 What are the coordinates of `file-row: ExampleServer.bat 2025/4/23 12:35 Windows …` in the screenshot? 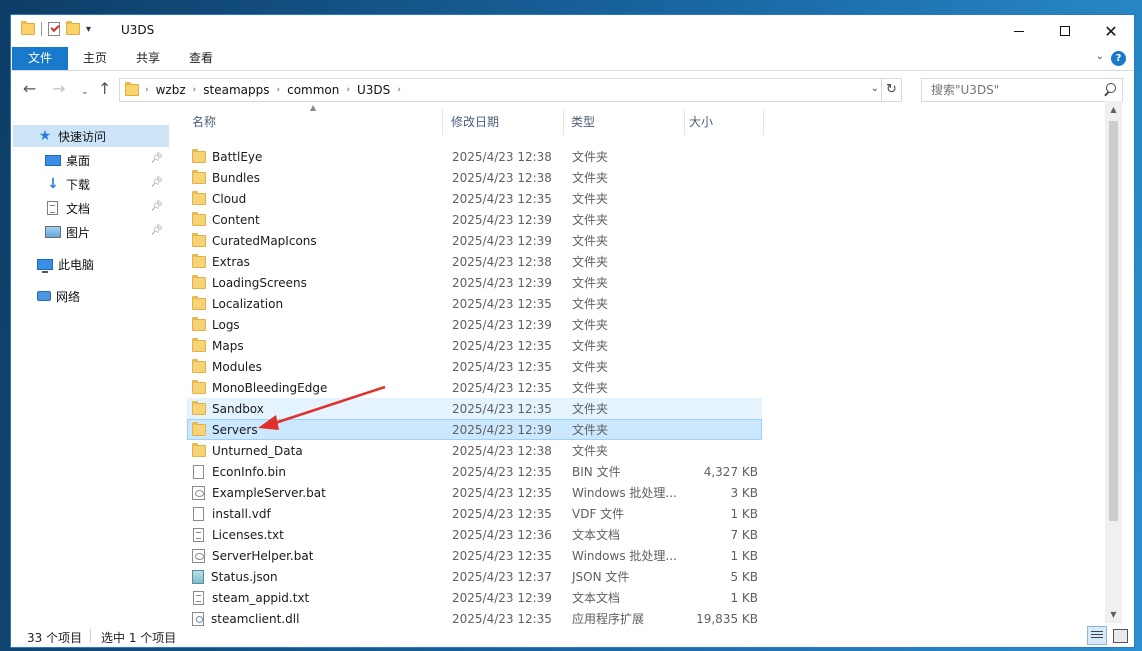 It's located at (474, 492).